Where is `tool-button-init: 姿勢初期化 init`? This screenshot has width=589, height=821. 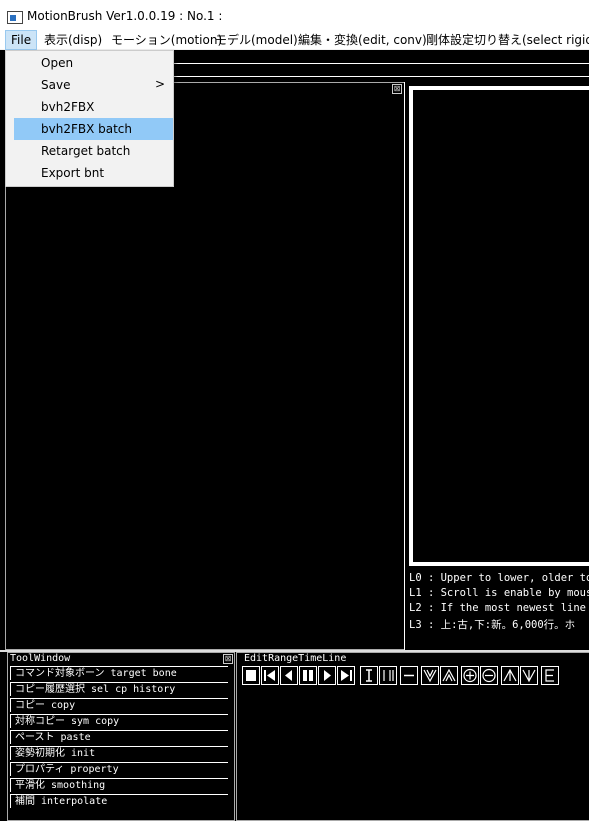
tool-button-init: 姿勢初期化 init is located at coordinates (119, 753).